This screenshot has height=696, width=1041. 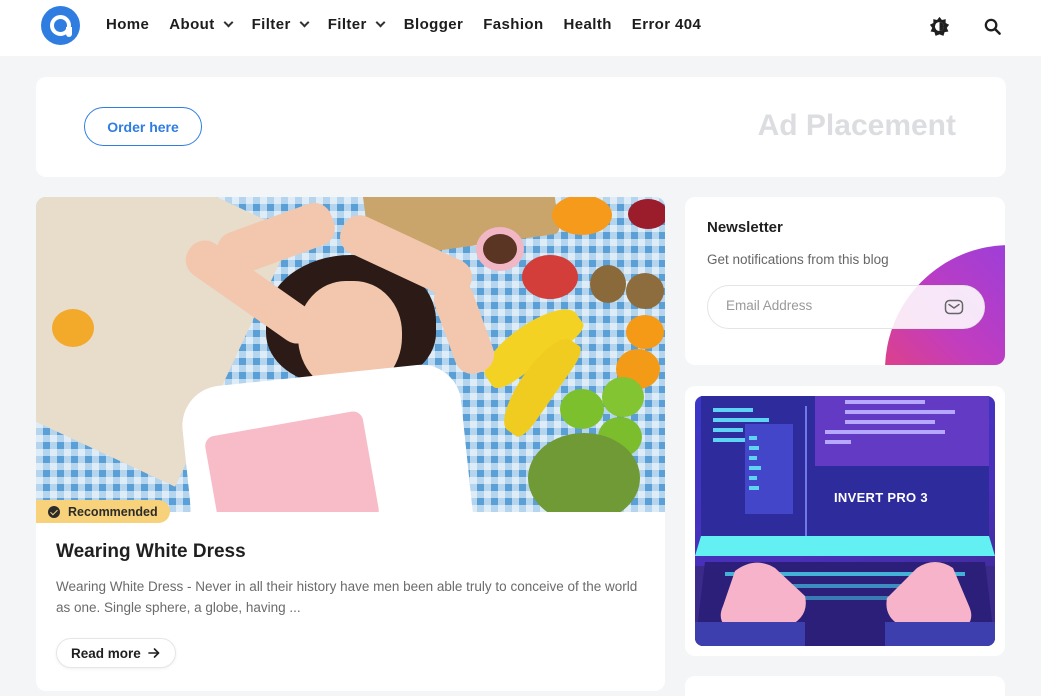 I want to click on post-title: Wearing White Dress, so click(x=151, y=552).